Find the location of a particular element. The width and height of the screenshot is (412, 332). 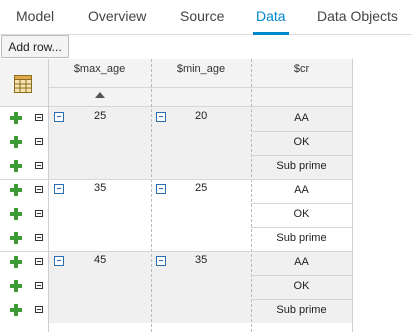

table-row: 35 25 AA is located at coordinates (176, 191).